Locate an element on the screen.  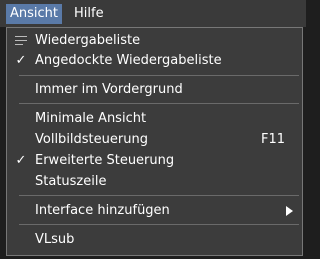
menu-item-label: Wiedergabeliste is located at coordinates (88, 40).